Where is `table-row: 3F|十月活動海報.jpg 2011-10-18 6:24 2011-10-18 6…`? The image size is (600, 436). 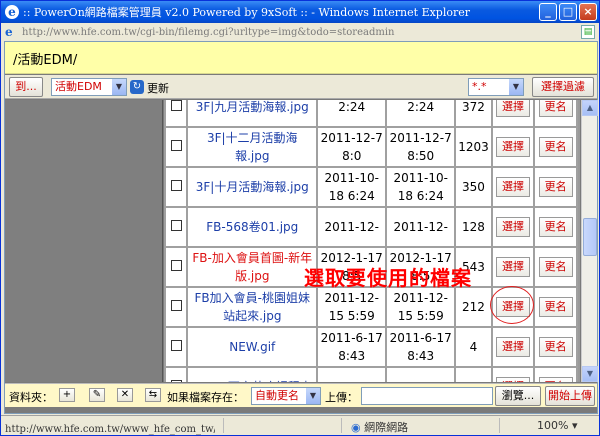
table-row: 3F|十月活動海報.jpg 2011-10-18 6:24 2011-10-18 6… is located at coordinates (371, 187).